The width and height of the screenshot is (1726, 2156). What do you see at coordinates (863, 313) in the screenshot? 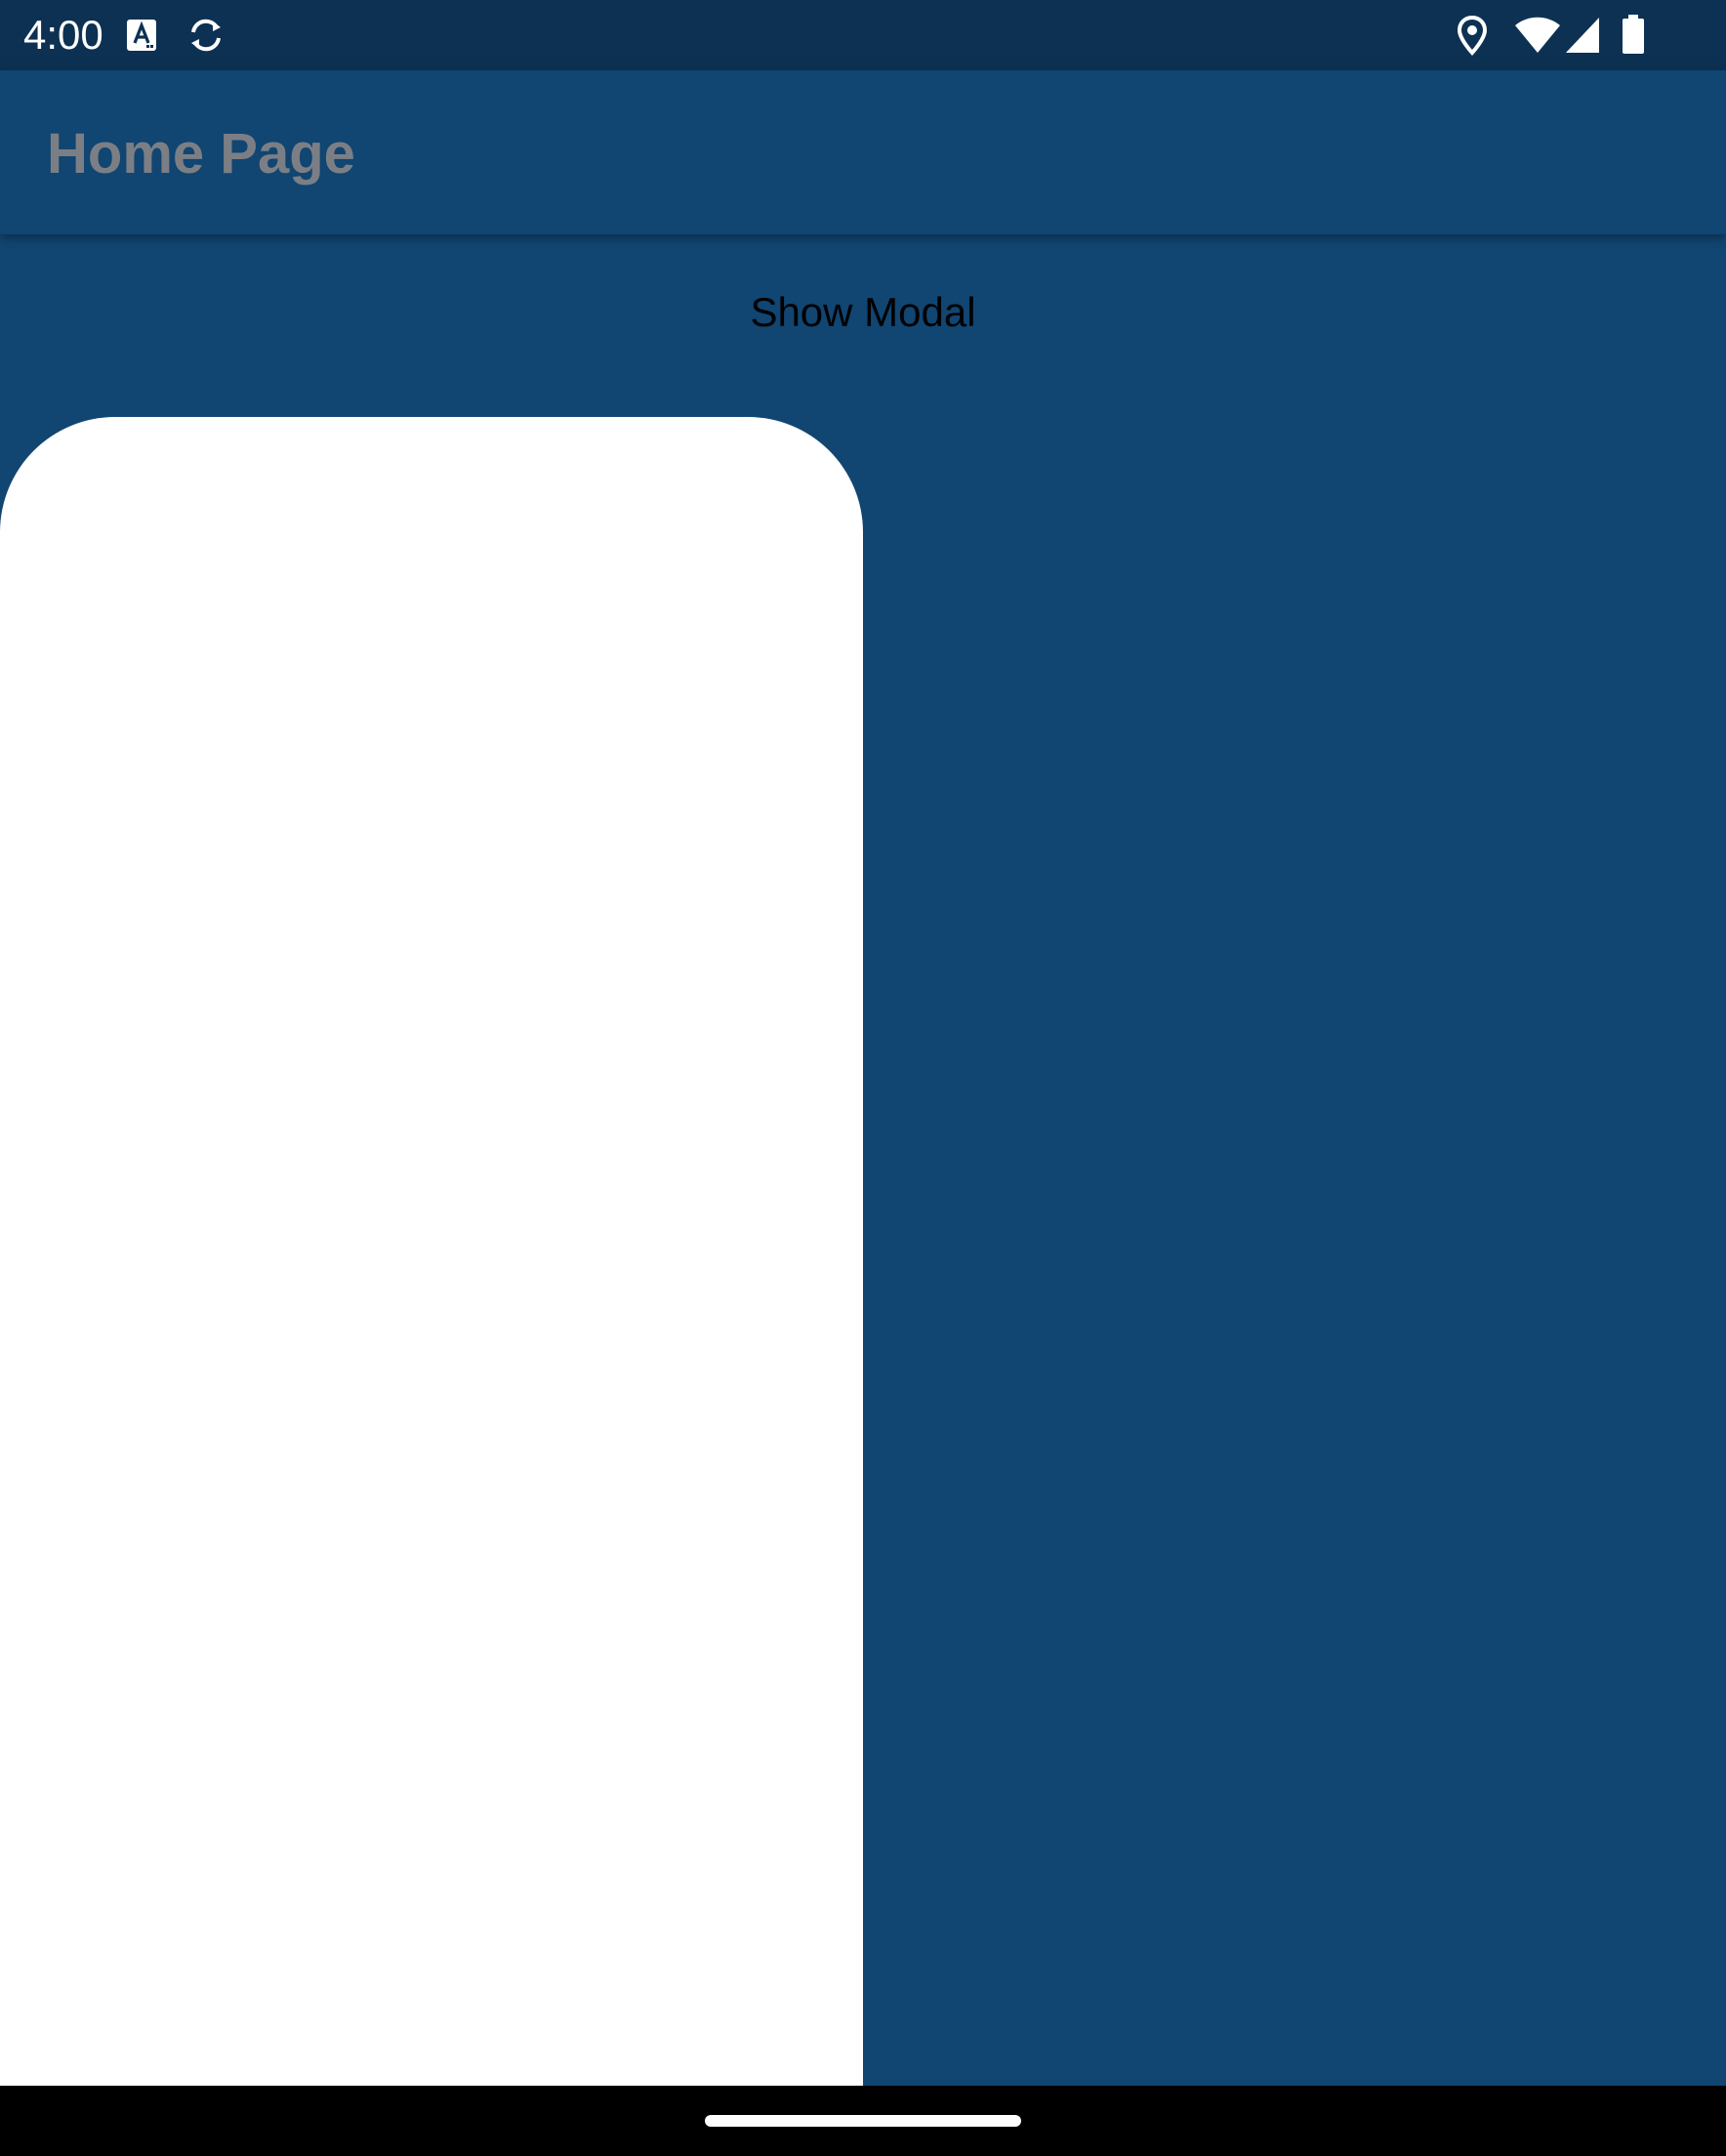
I see `show-modal-button: Show Modal` at bounding box center [863, 313].